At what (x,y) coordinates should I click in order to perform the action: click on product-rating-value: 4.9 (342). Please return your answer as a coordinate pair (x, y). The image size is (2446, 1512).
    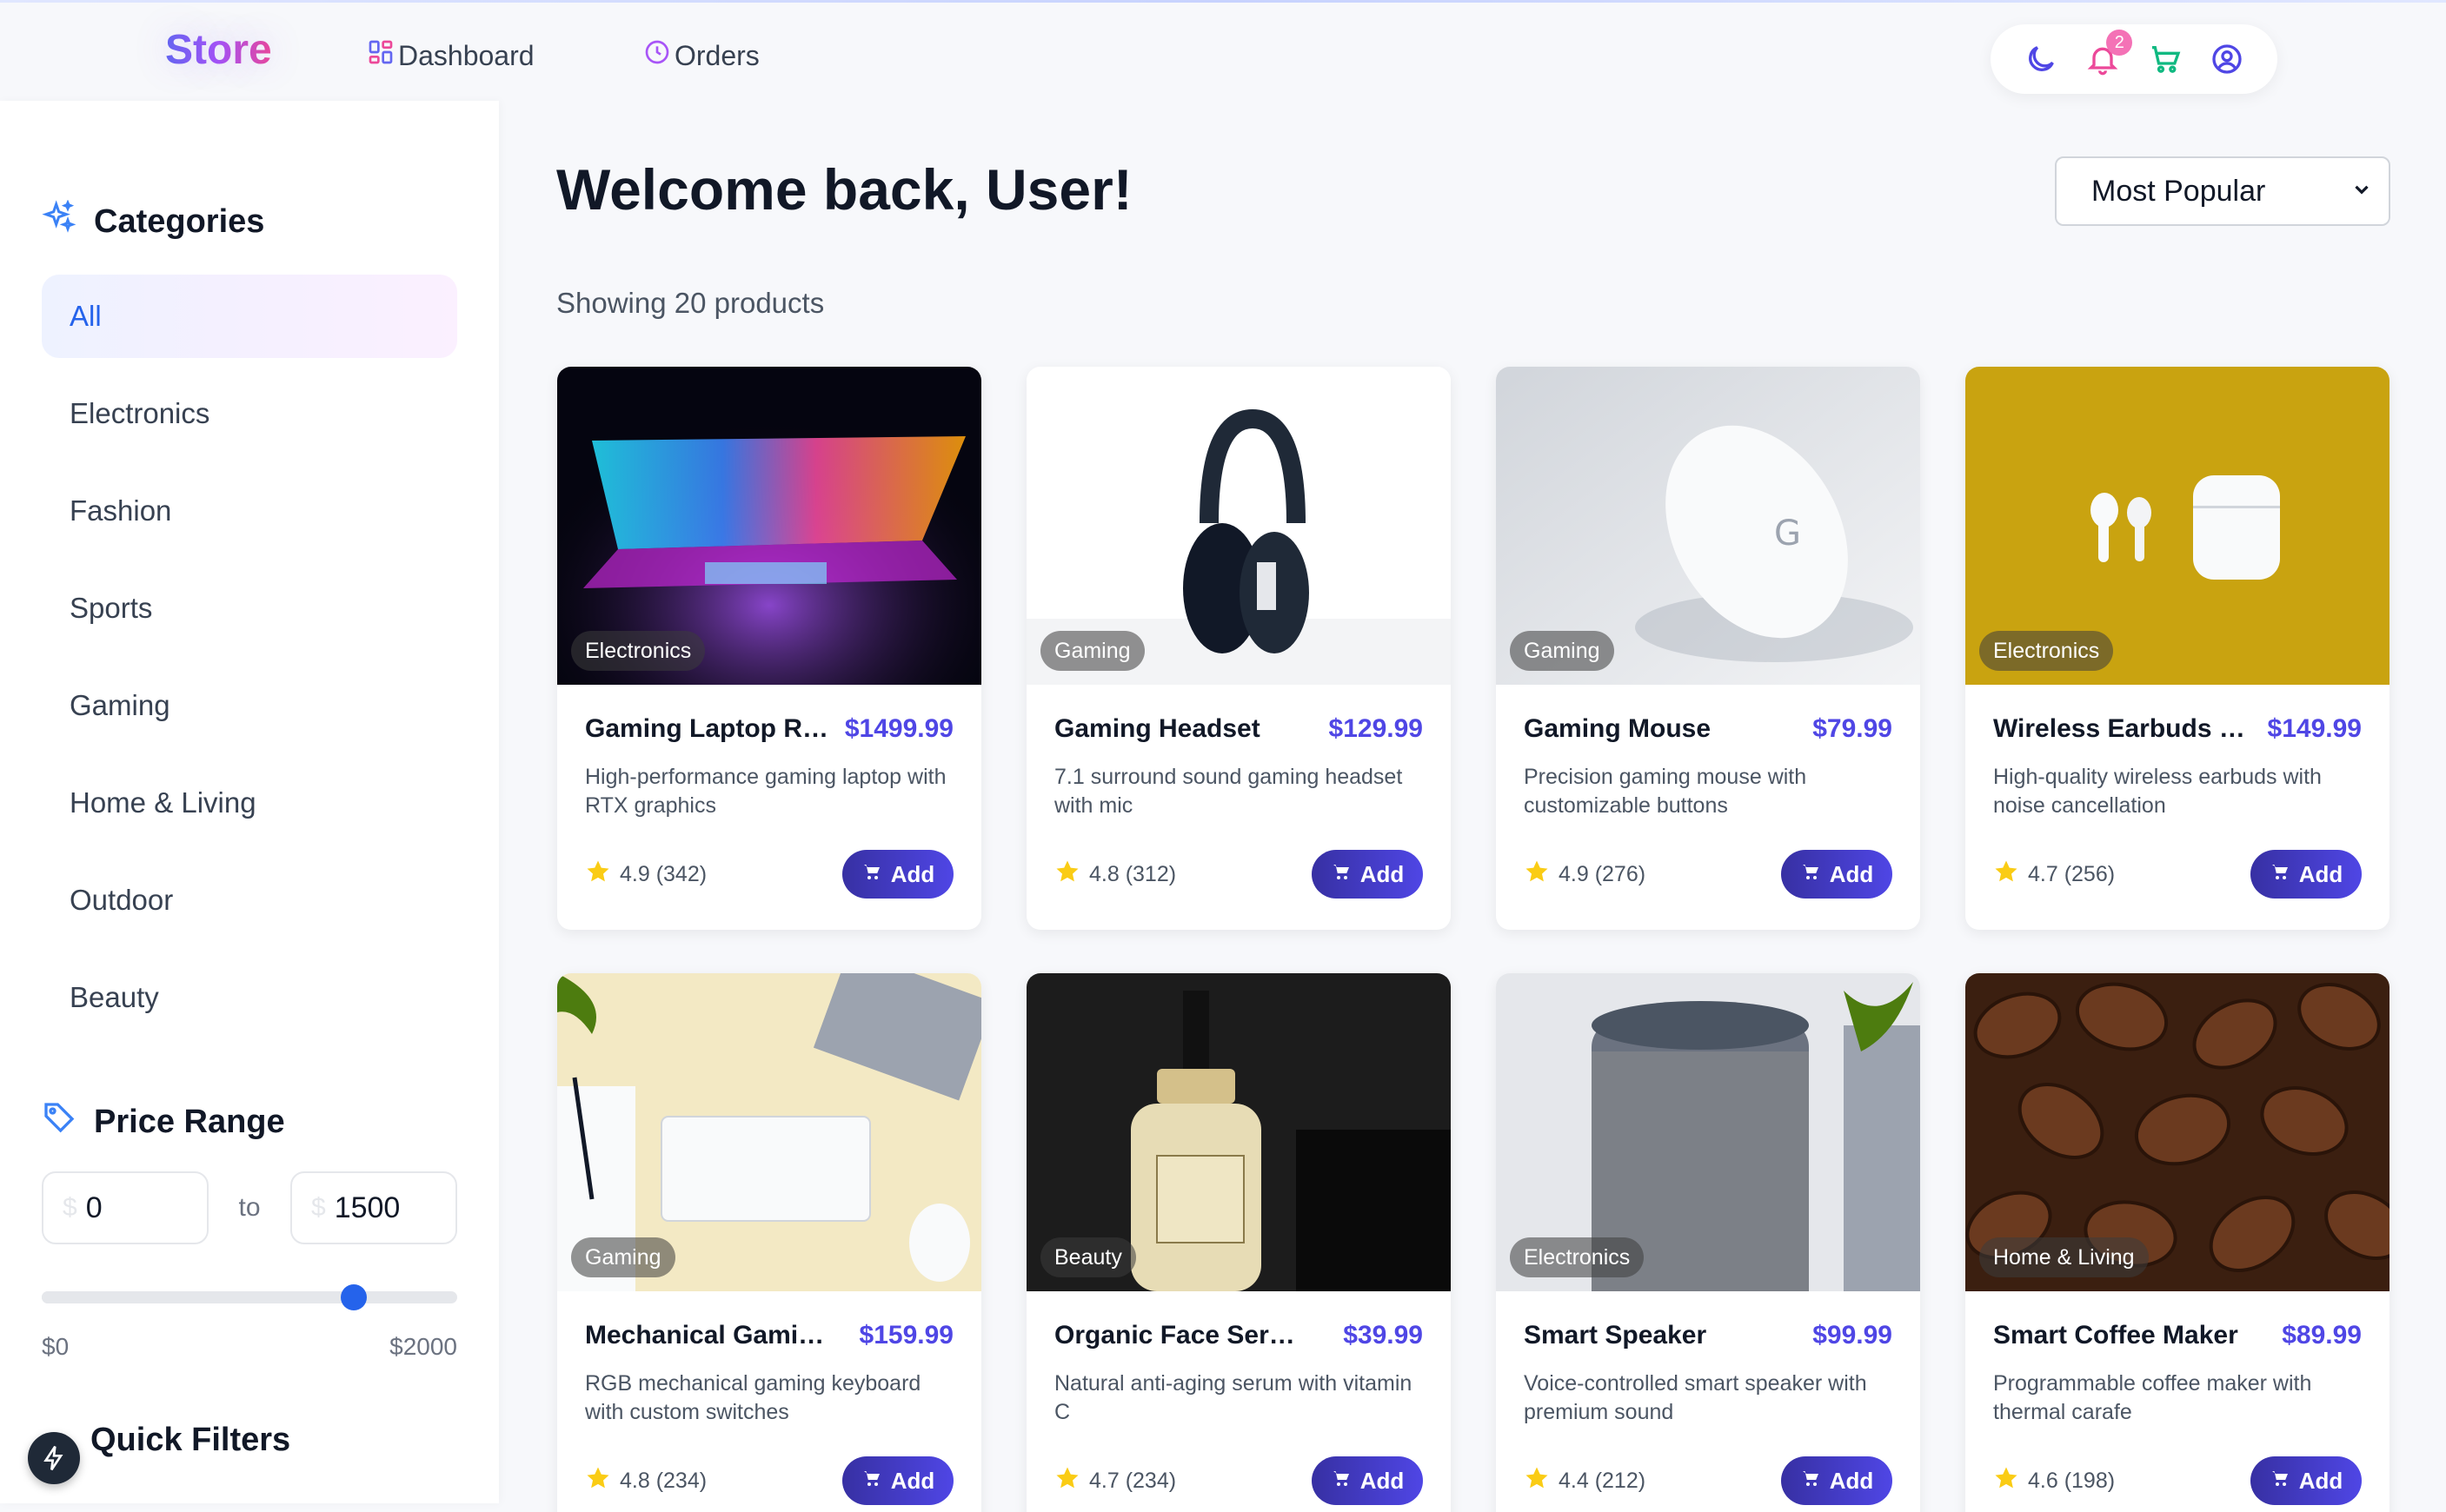
    Looking at the image, I should click on (664, 873).